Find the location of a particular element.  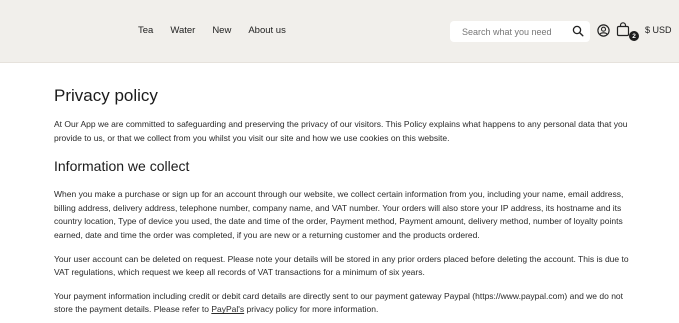

paypal-privacy-link: PayPal's is located at coordinates (227, 309).